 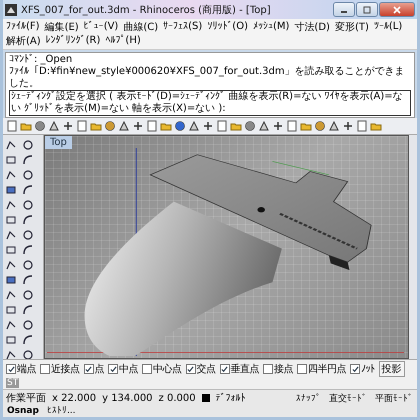 I want to click on command-history-line: ﾌｧｲﾙ「D:¥fin¥new_style¥000620¥XFS_007_for_out.3dm」を読み取ることができました。, so click(x=207, y=78).